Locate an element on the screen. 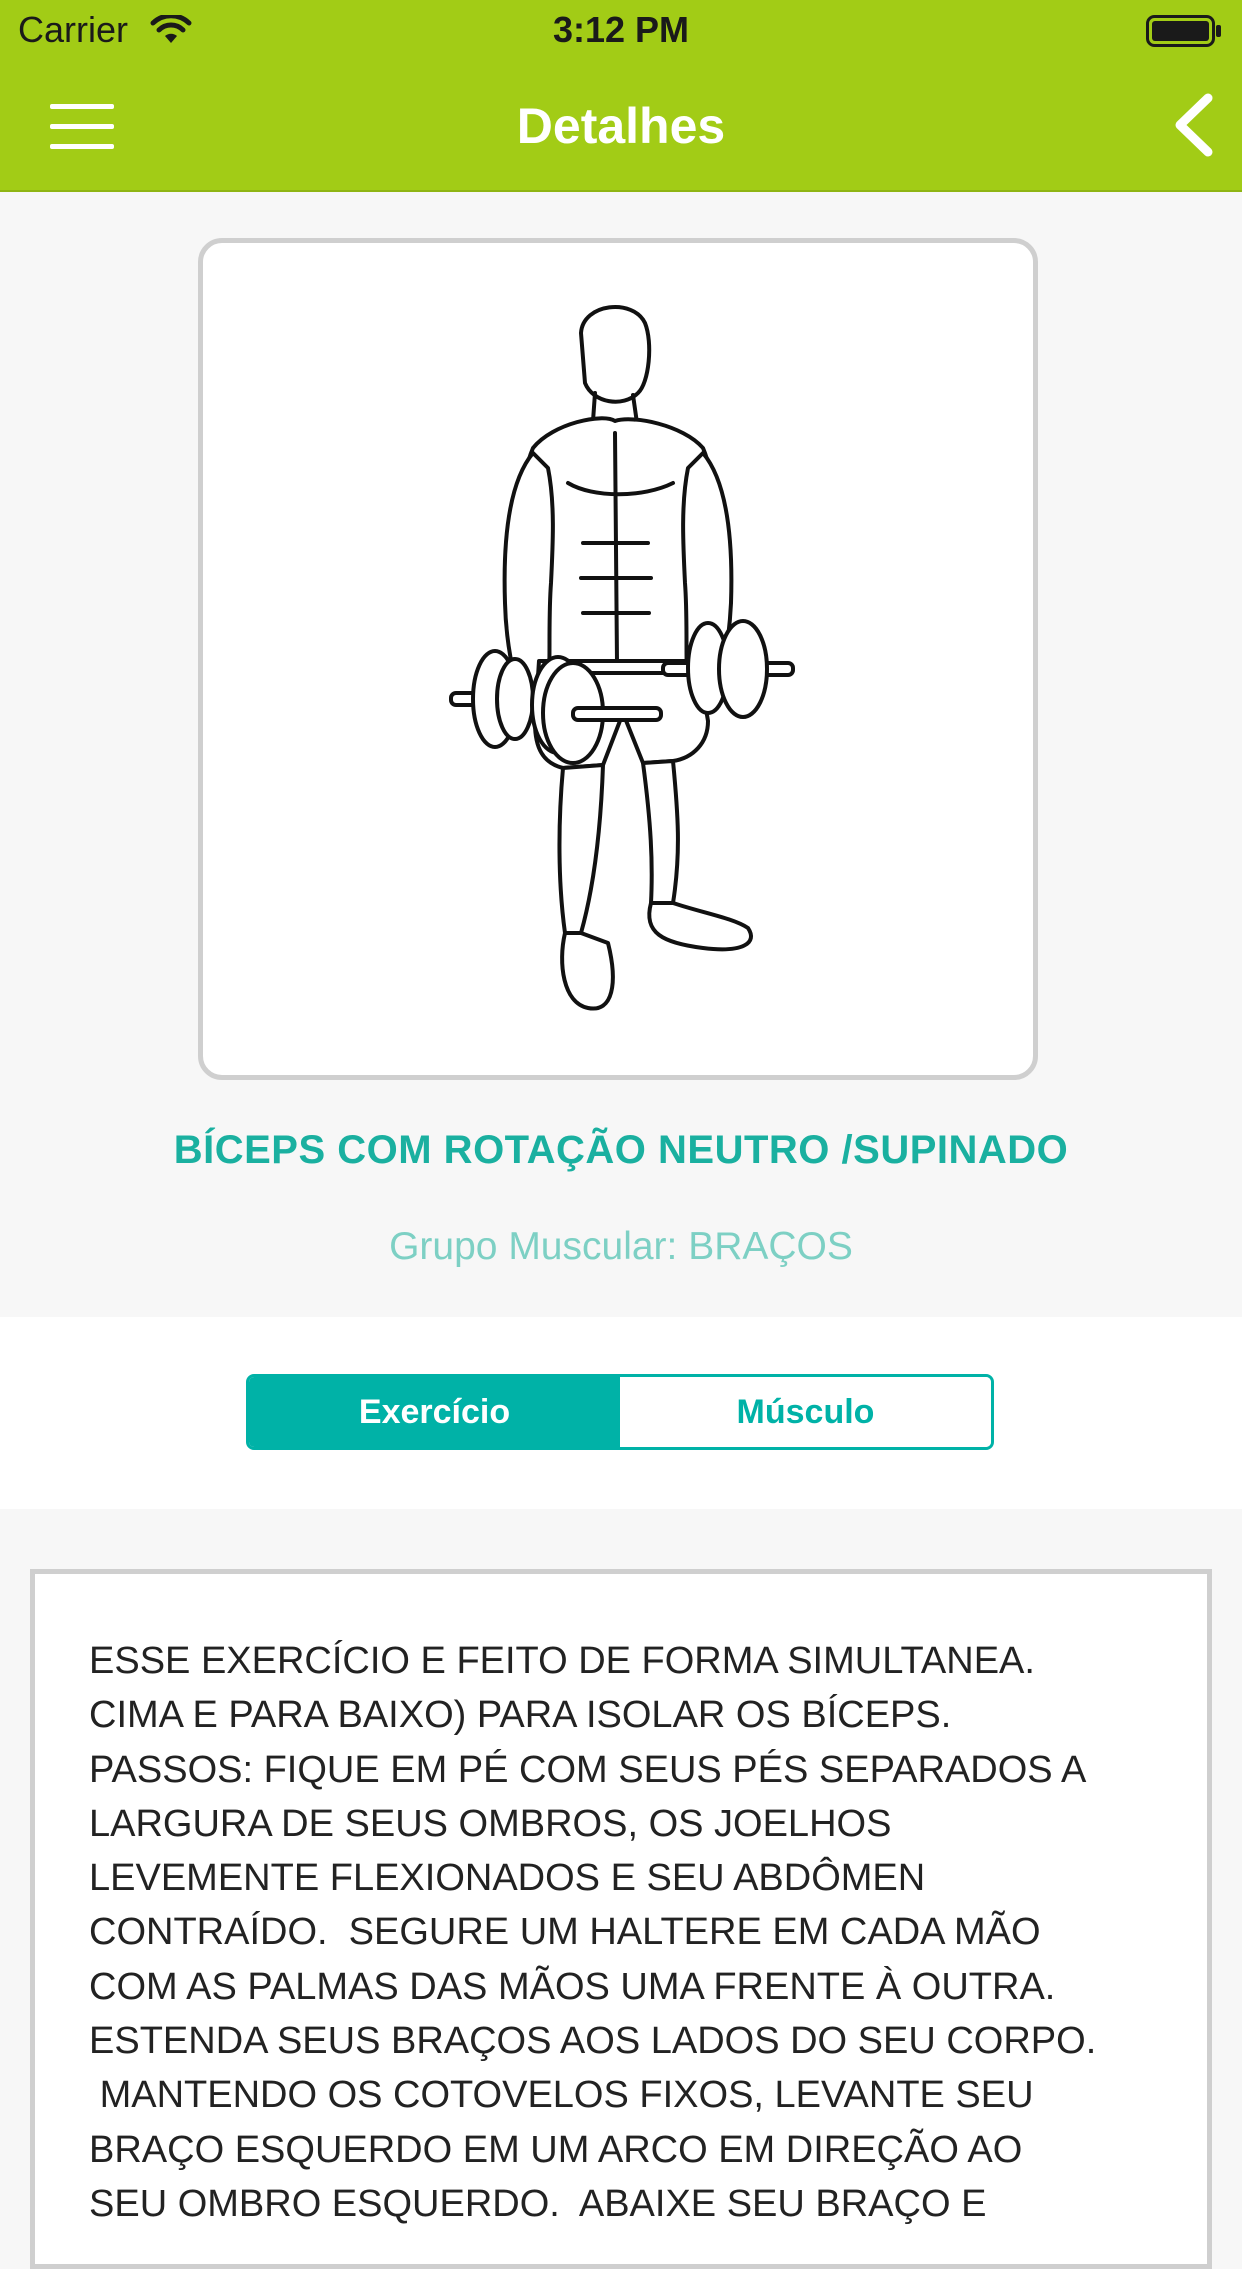  back-button is located at coordinates (1193, 125).